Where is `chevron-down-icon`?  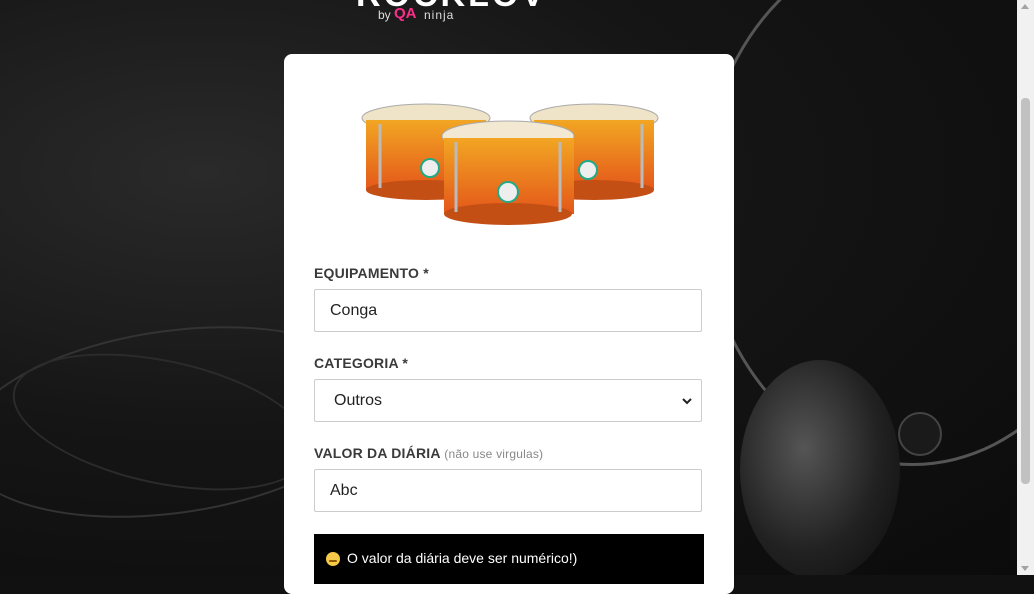
chevron-down-icon is located at coordinates (687, 401).